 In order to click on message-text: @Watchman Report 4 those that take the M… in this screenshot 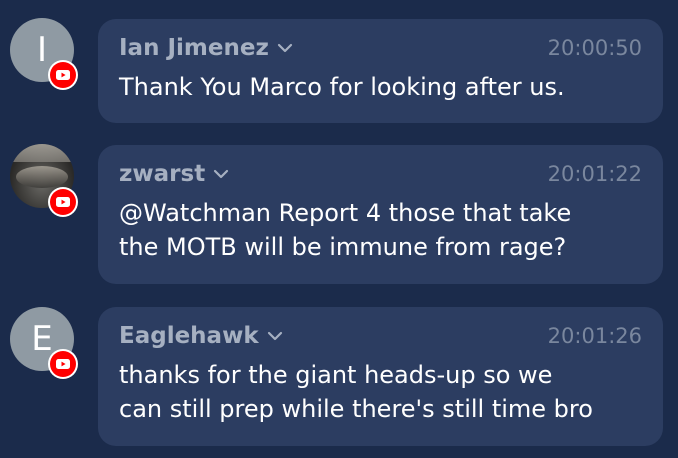, I will do `click(345, 230)`.